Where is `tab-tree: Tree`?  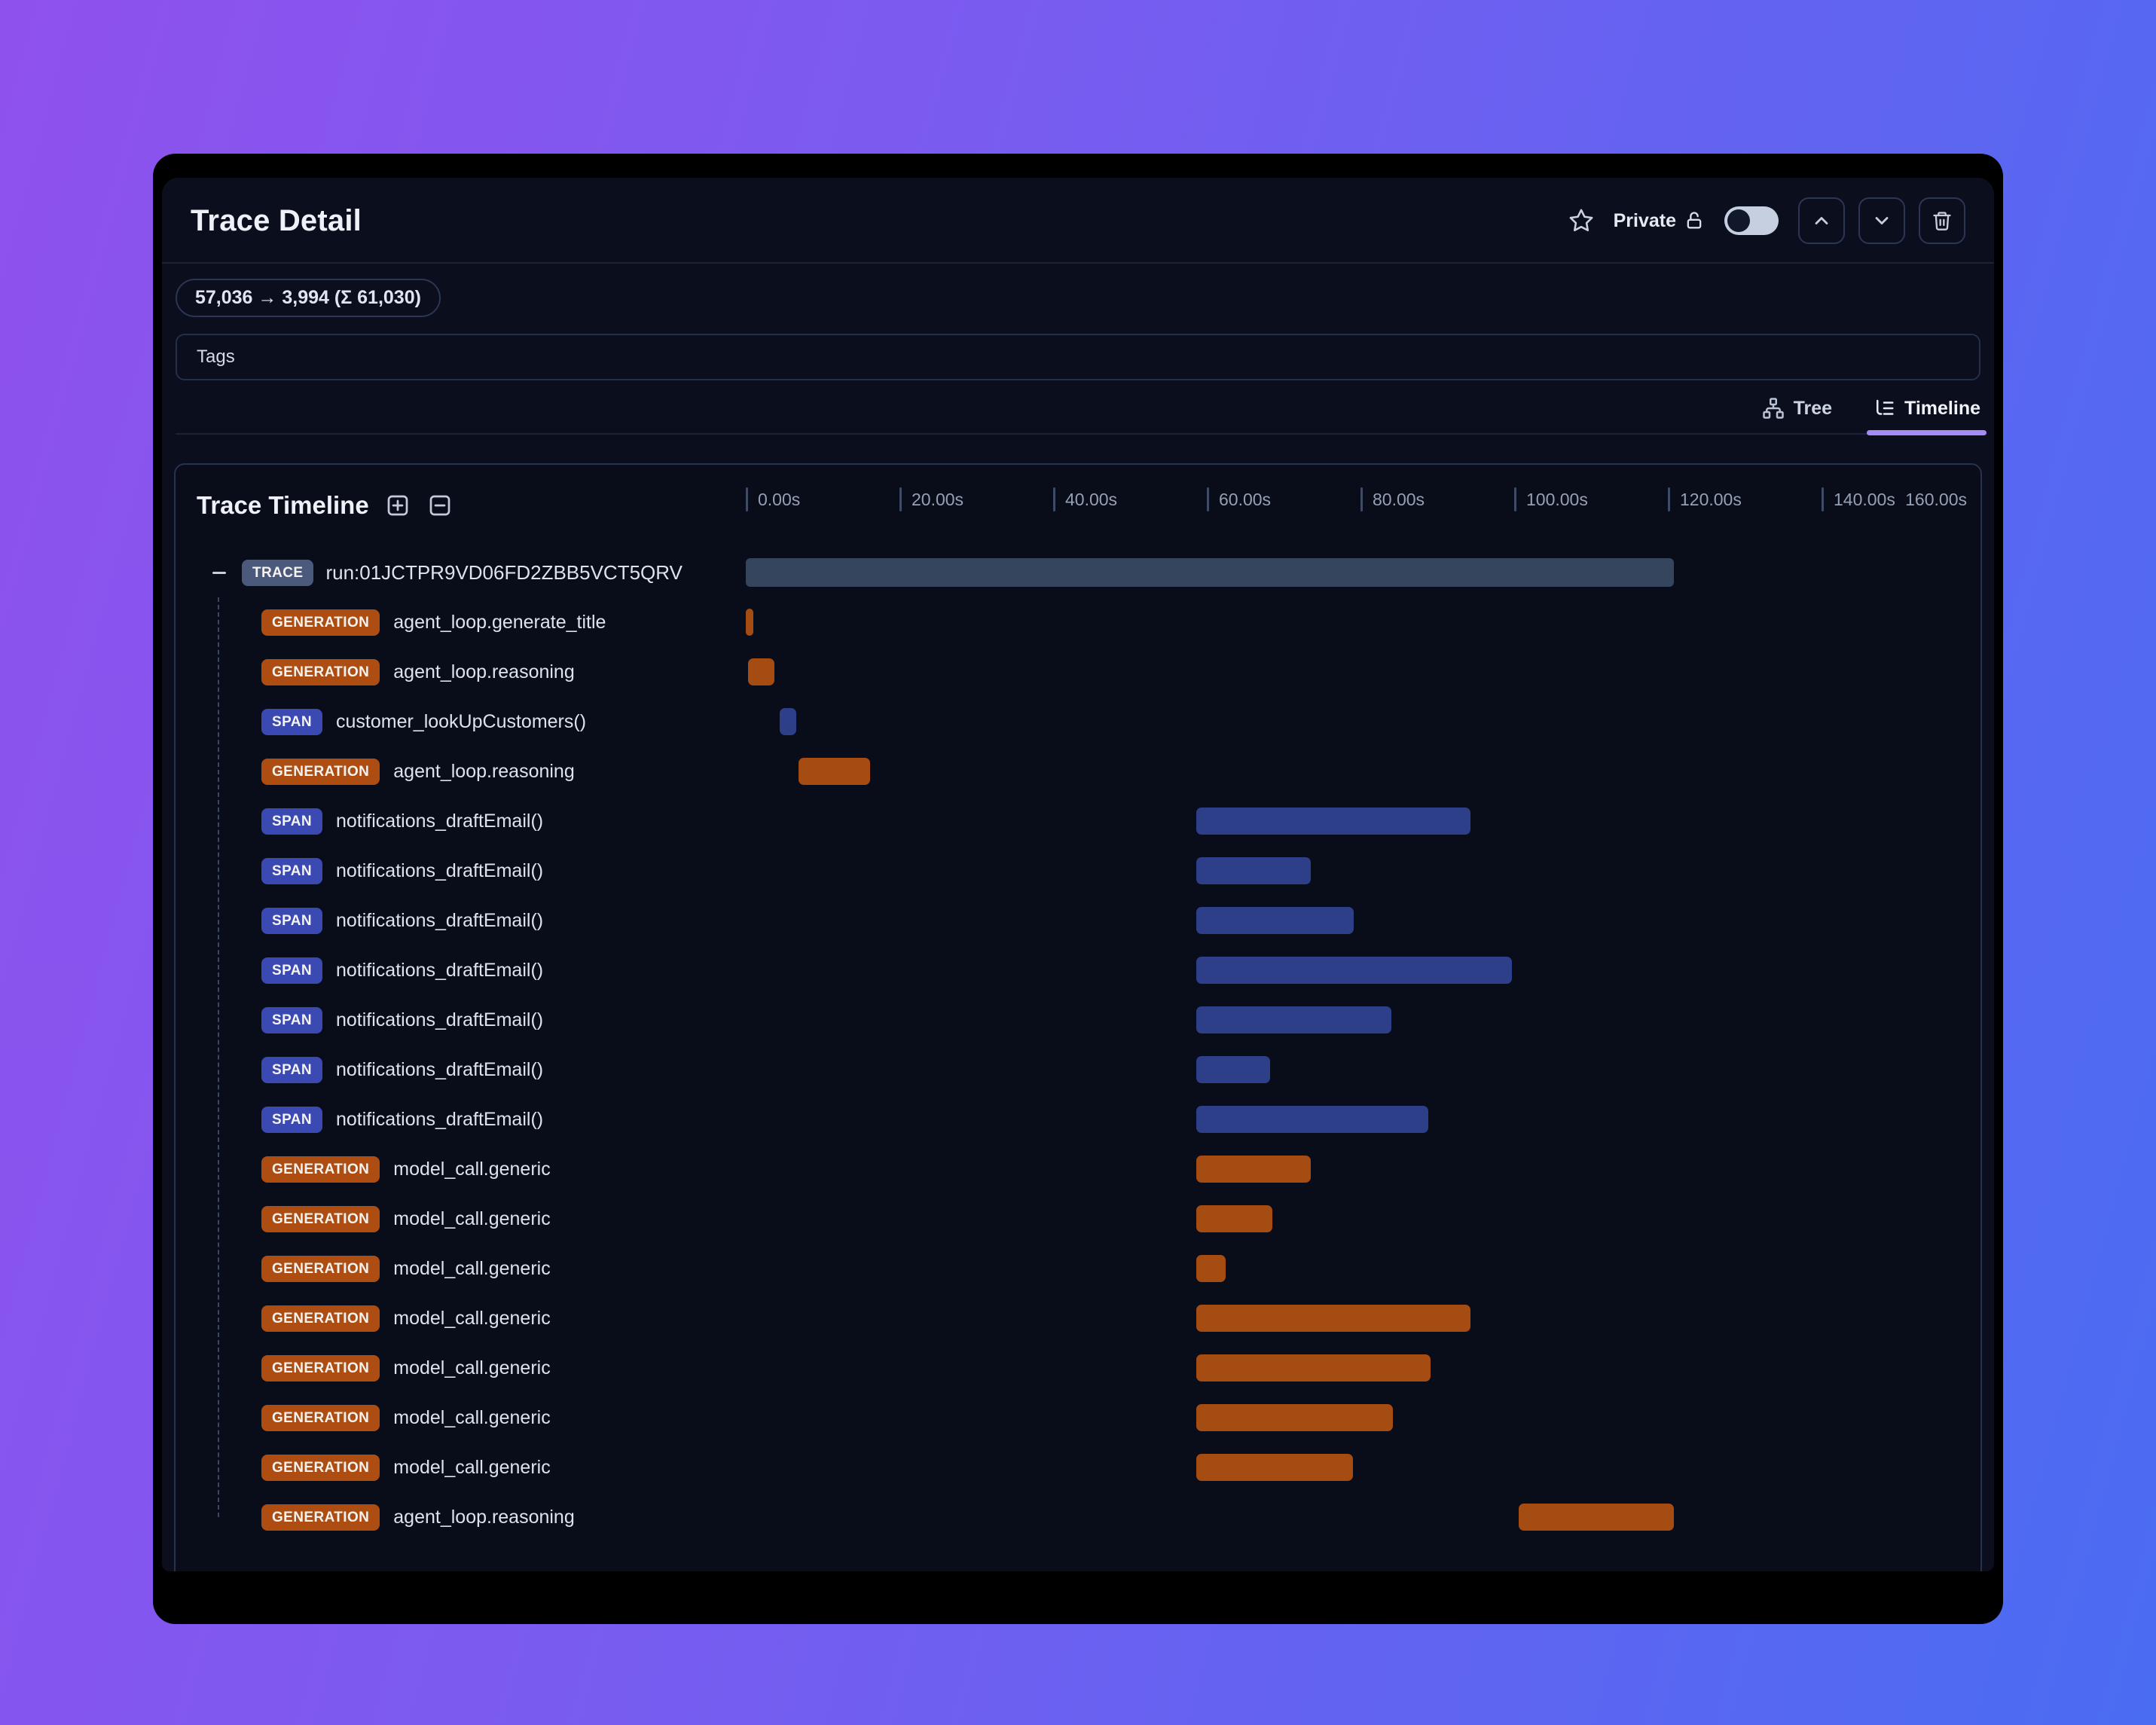 tab-tree: Tree is located at coordinates (1797, 415).